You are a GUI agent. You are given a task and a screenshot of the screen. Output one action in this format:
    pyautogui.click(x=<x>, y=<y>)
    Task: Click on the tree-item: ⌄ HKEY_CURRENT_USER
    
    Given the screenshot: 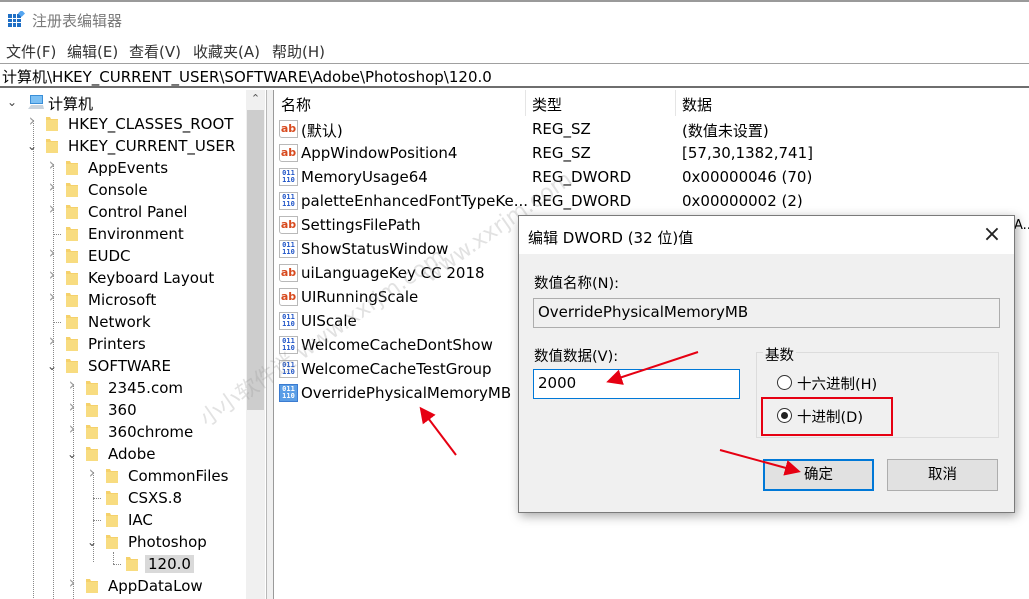 What is the action you would take?
    pyautogui.click(x=123, y=146)
    